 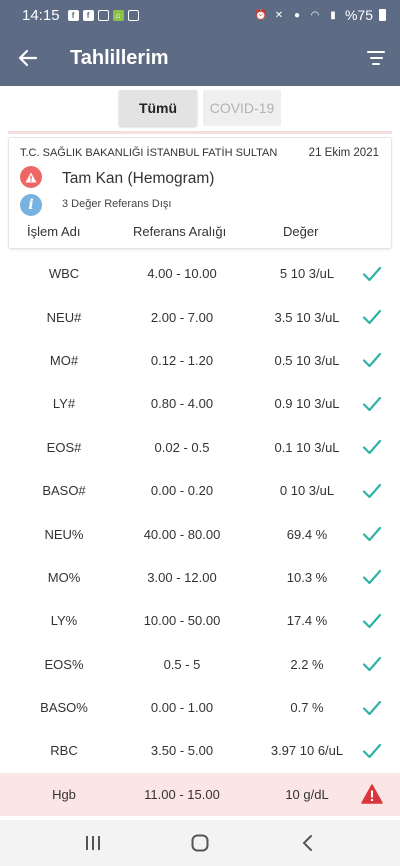 I want to click on location-icon: ●, so click(x=296, y=15).